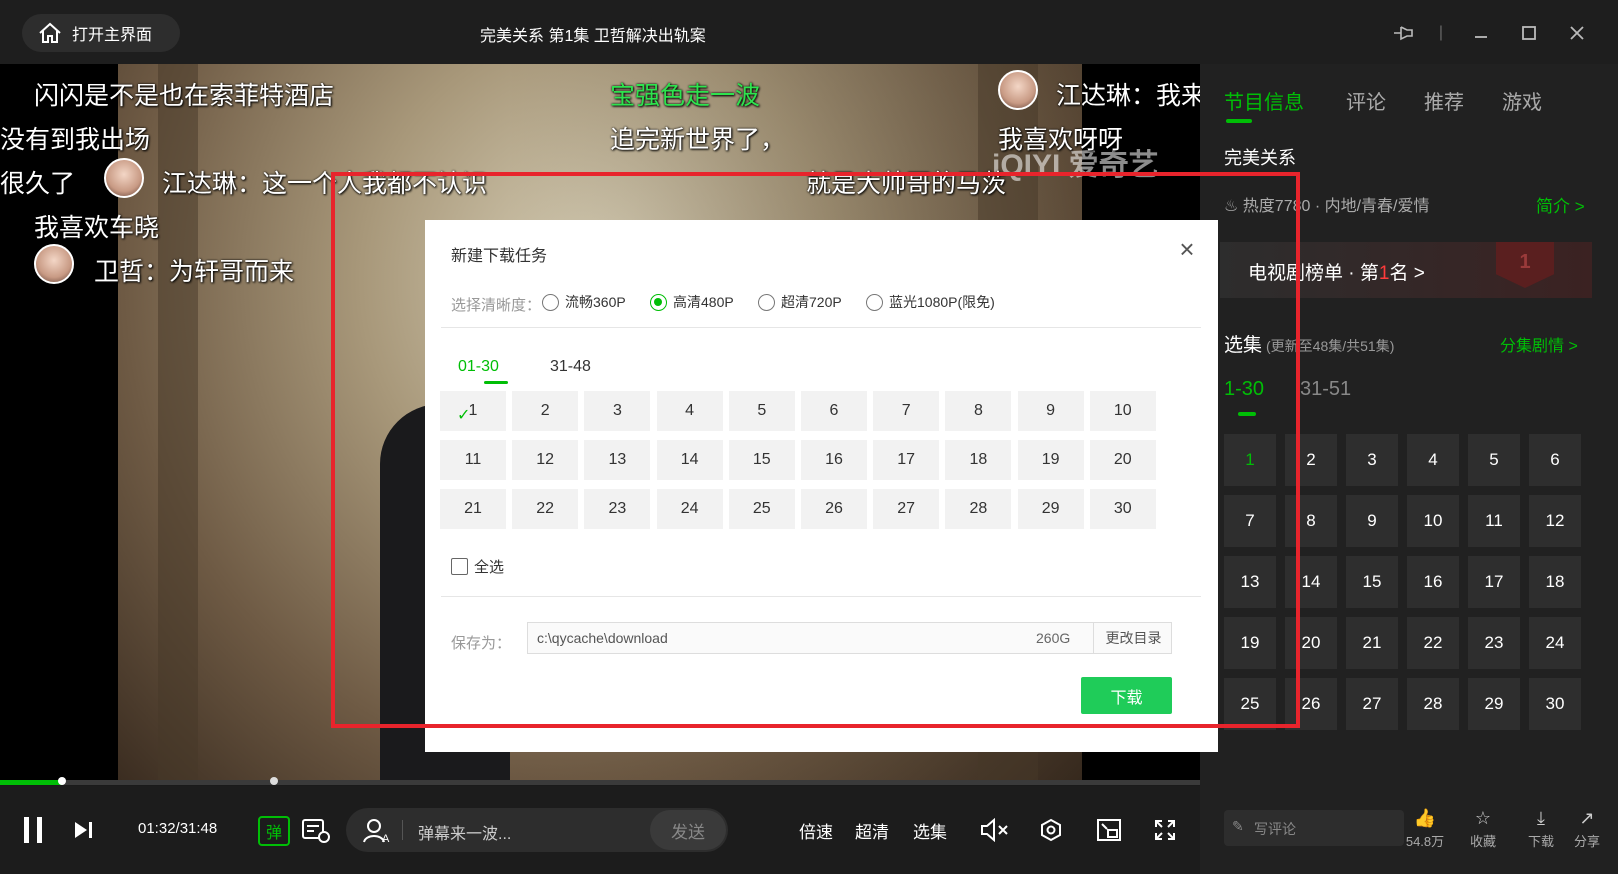 The width and height of the screenshot is (1618, 874). What do you see at coordinates (978, 460) in the screenshot?
I see `download-episode-cell: 18` at bounding box center [978, 460].